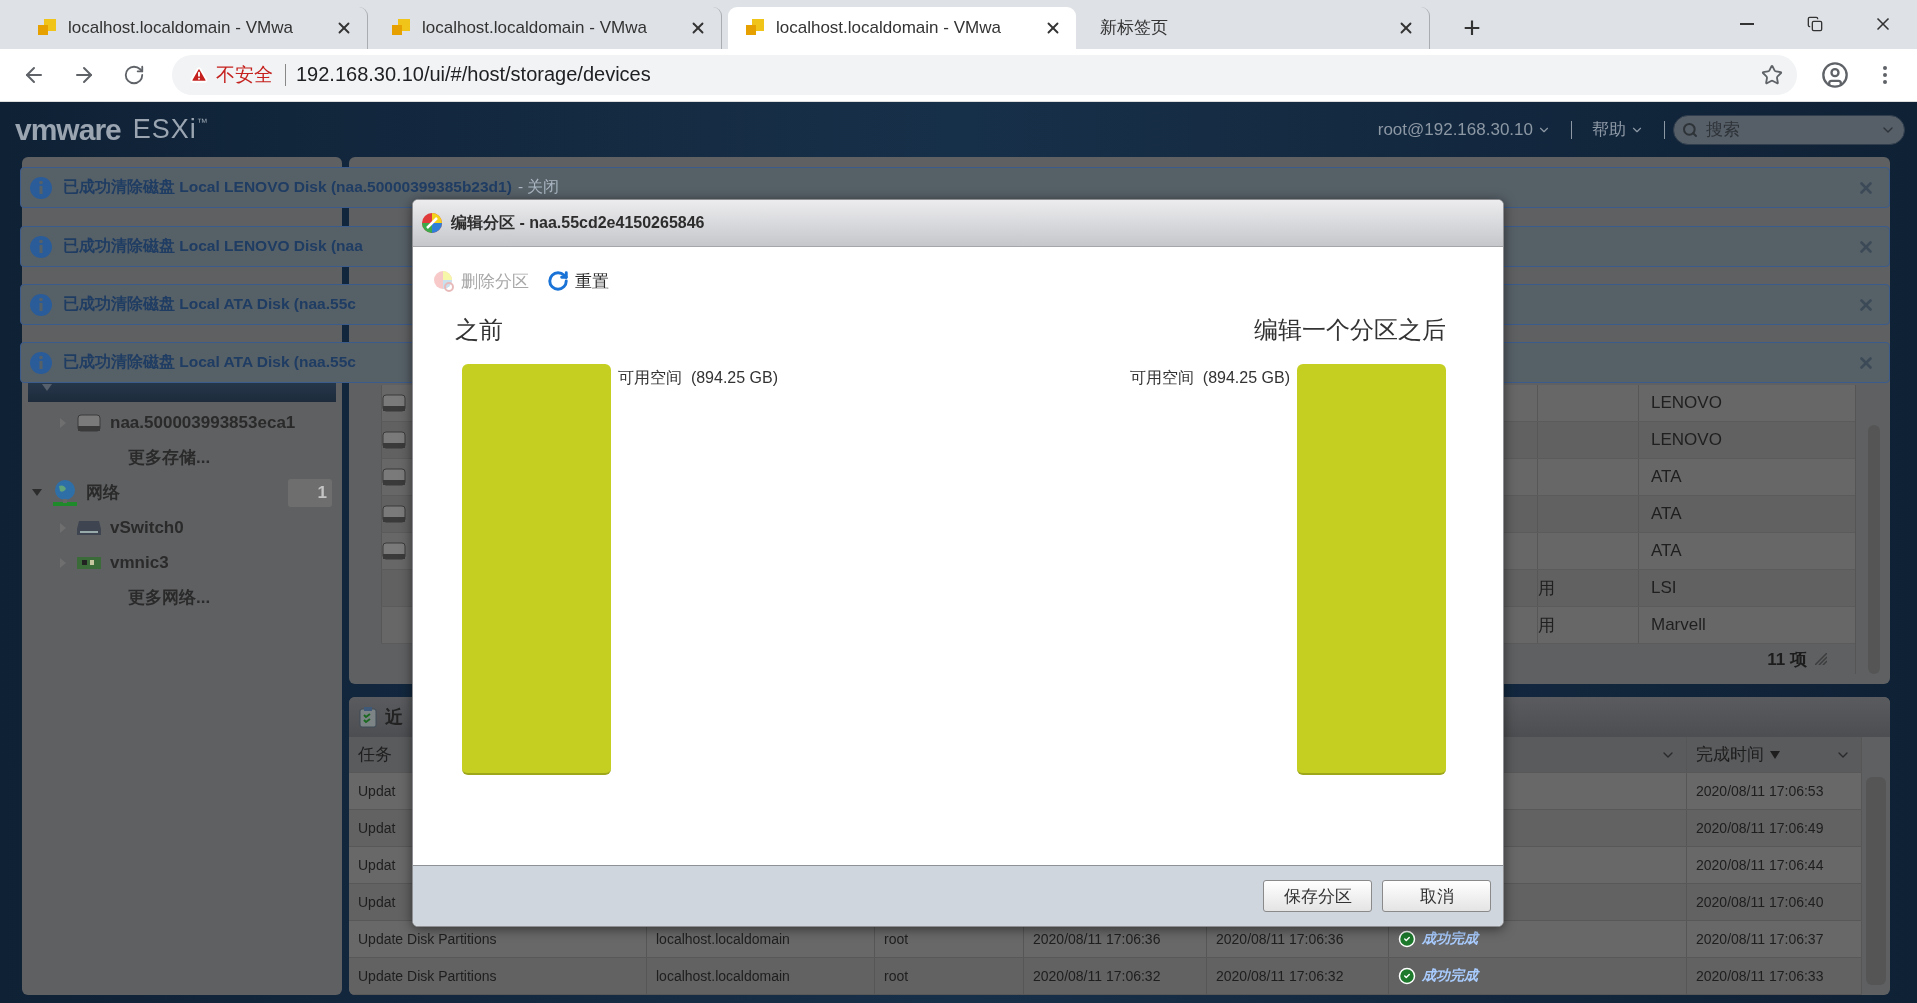 This screenshot has height=1003, width=1917. What do you see at coordinates (1775, 754) in the screenshot?
I see `sort-icon` at bounding box center [1775, 754].